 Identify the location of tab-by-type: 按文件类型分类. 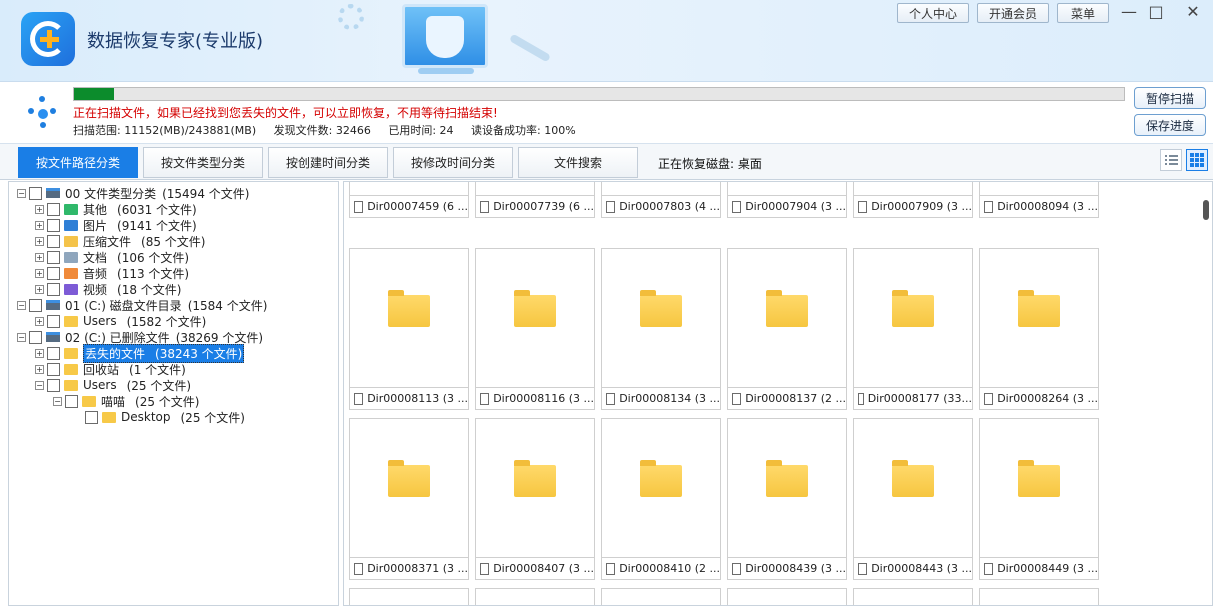
(203, 162).